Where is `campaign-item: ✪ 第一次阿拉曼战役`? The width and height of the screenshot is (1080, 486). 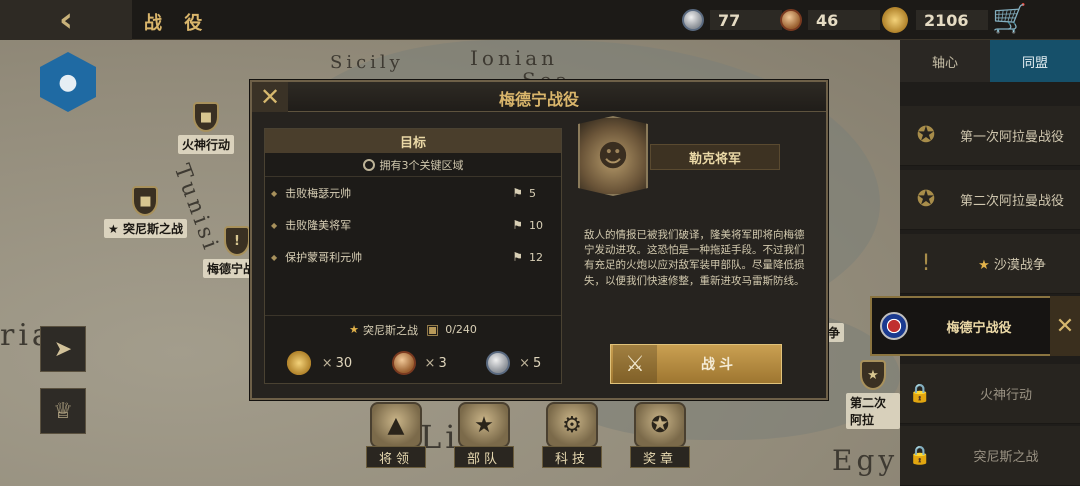 campaign-item: ✪ 第一次阿拉曼战役 is located at coordinates (990, 136).